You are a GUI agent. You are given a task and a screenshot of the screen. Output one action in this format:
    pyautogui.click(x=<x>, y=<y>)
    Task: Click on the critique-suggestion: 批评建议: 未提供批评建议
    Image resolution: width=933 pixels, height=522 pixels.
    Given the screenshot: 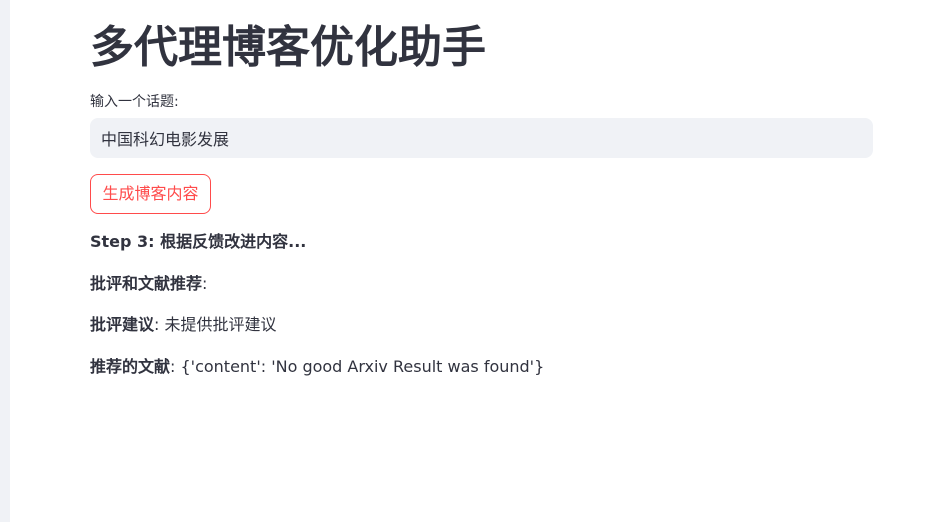 What is the action you would take?
    pyautogui.click(x=183, y=325)
    